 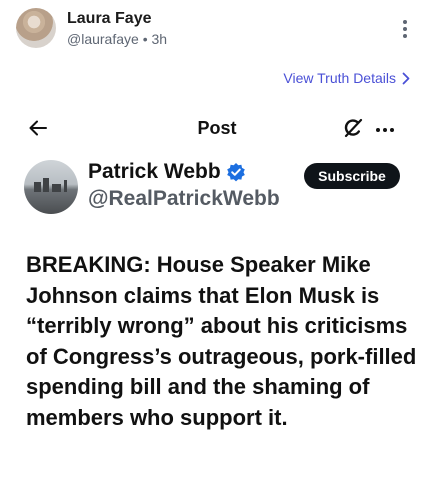 I want to click on subscribe-button: Subscribe, so click(x=352, y=176).